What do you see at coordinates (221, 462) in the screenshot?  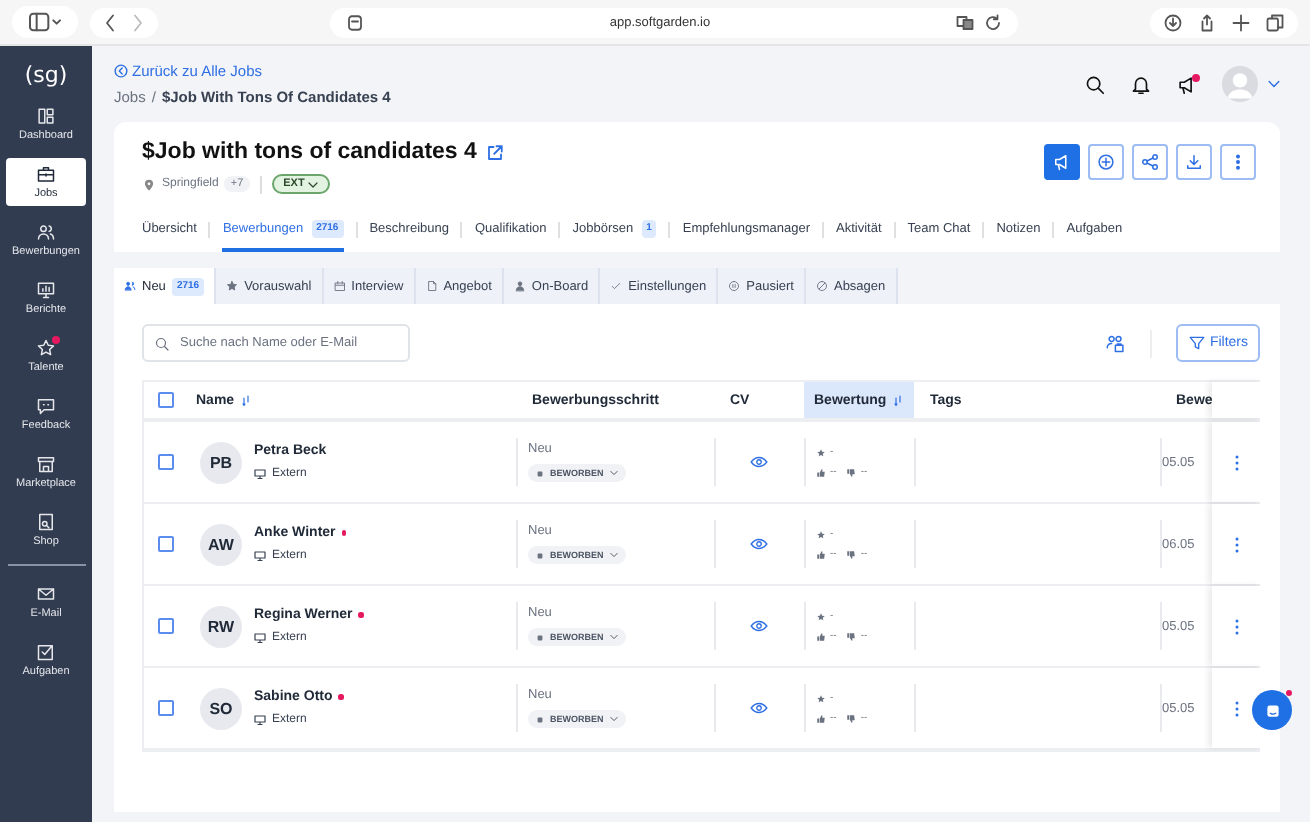 I see `initials-avatar: PB` at bounding box center [221, 462].